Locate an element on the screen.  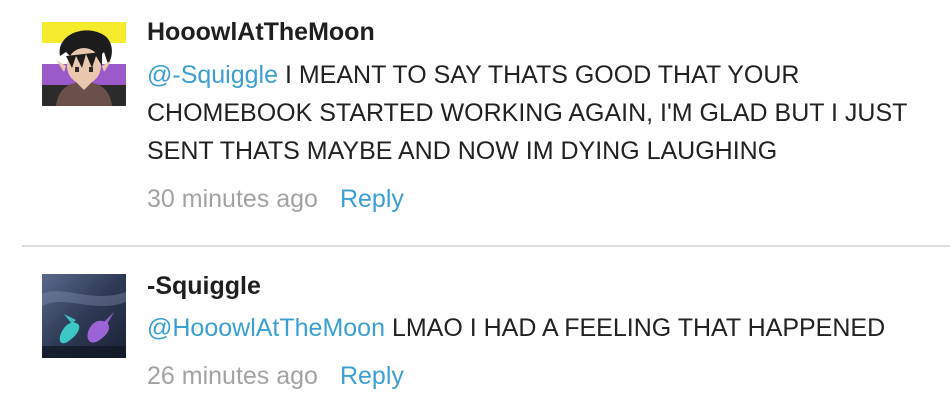
comment-meta: 26 minutes ago Reply is located at coordinates (275, 376).